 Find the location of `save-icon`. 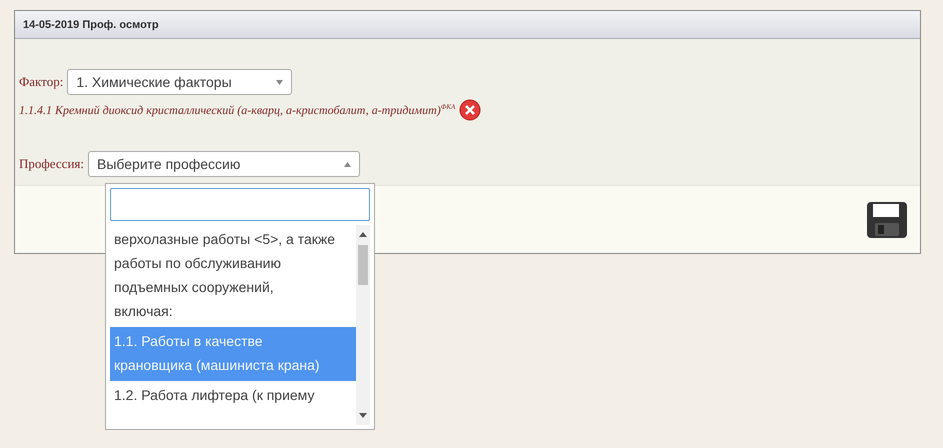

save-icon is located at coordinates (887, 219).